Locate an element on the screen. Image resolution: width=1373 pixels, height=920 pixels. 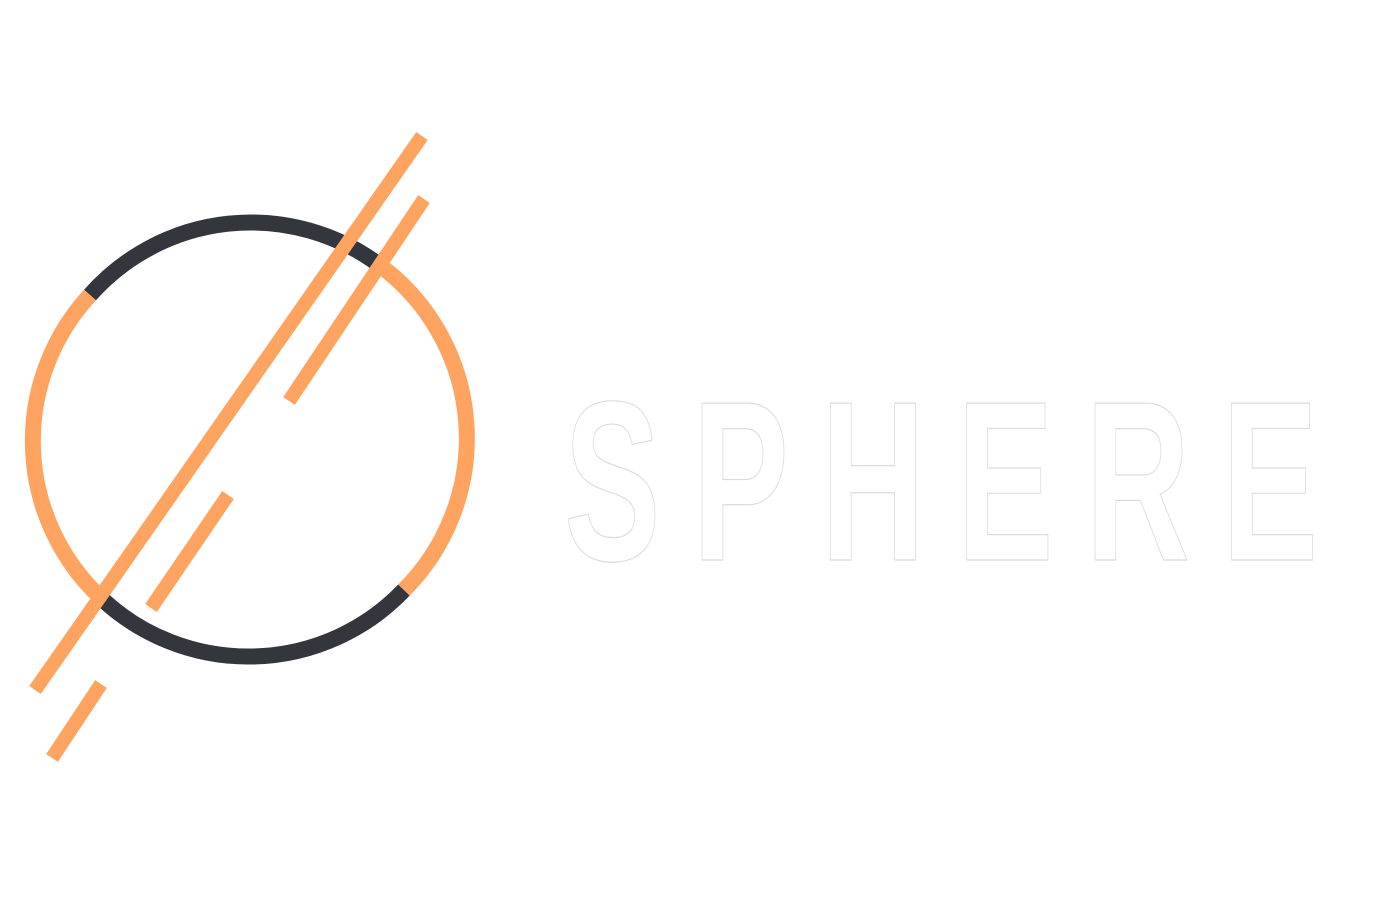
wordmark-text: SPHERE is located at coordinates (957, 472).